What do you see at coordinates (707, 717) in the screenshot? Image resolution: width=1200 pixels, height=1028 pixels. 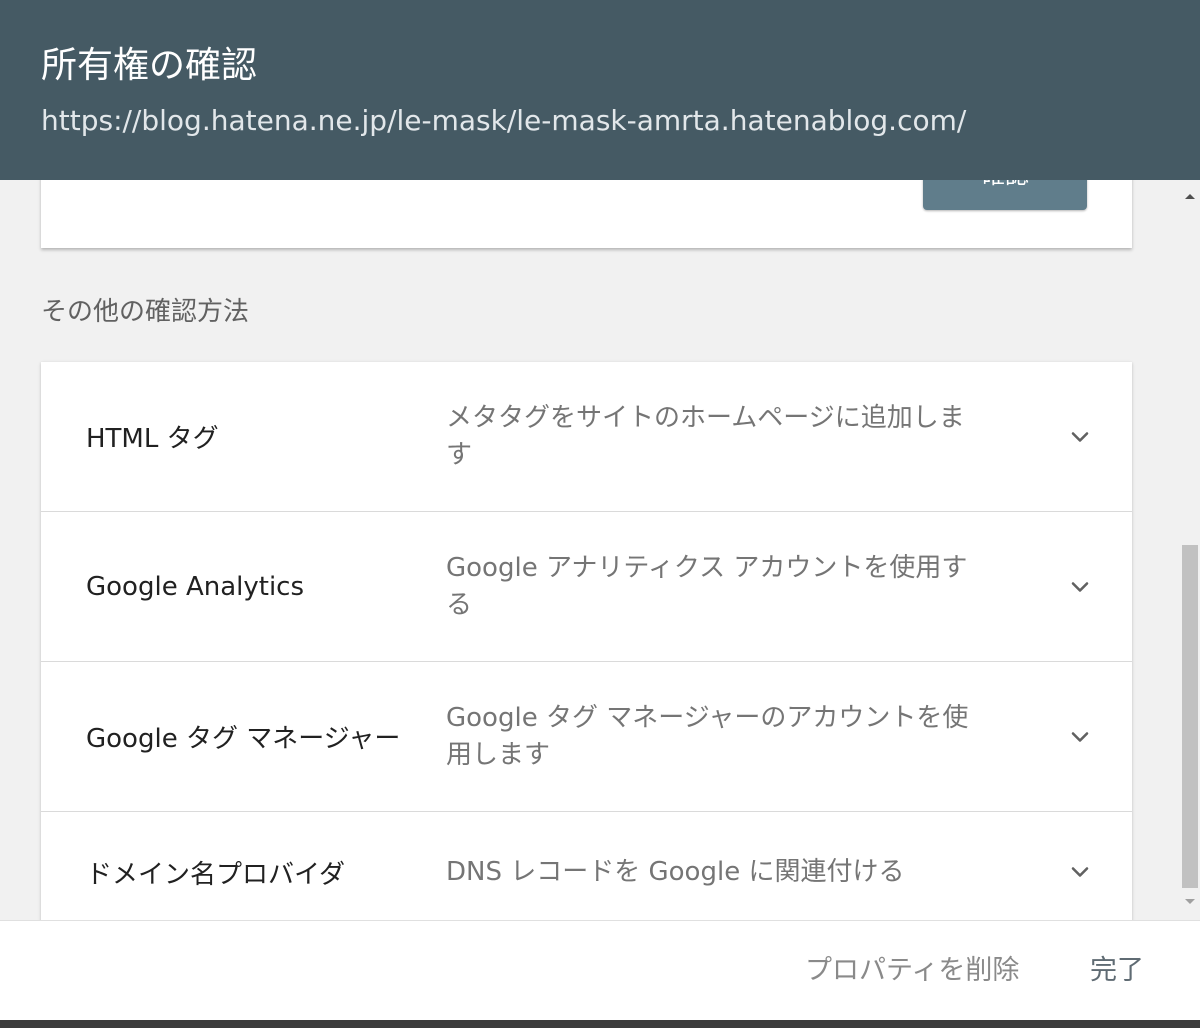 I see `method-description-line: Google タグ マネージャーのアカウントを使` at bounding box center [707, 717].